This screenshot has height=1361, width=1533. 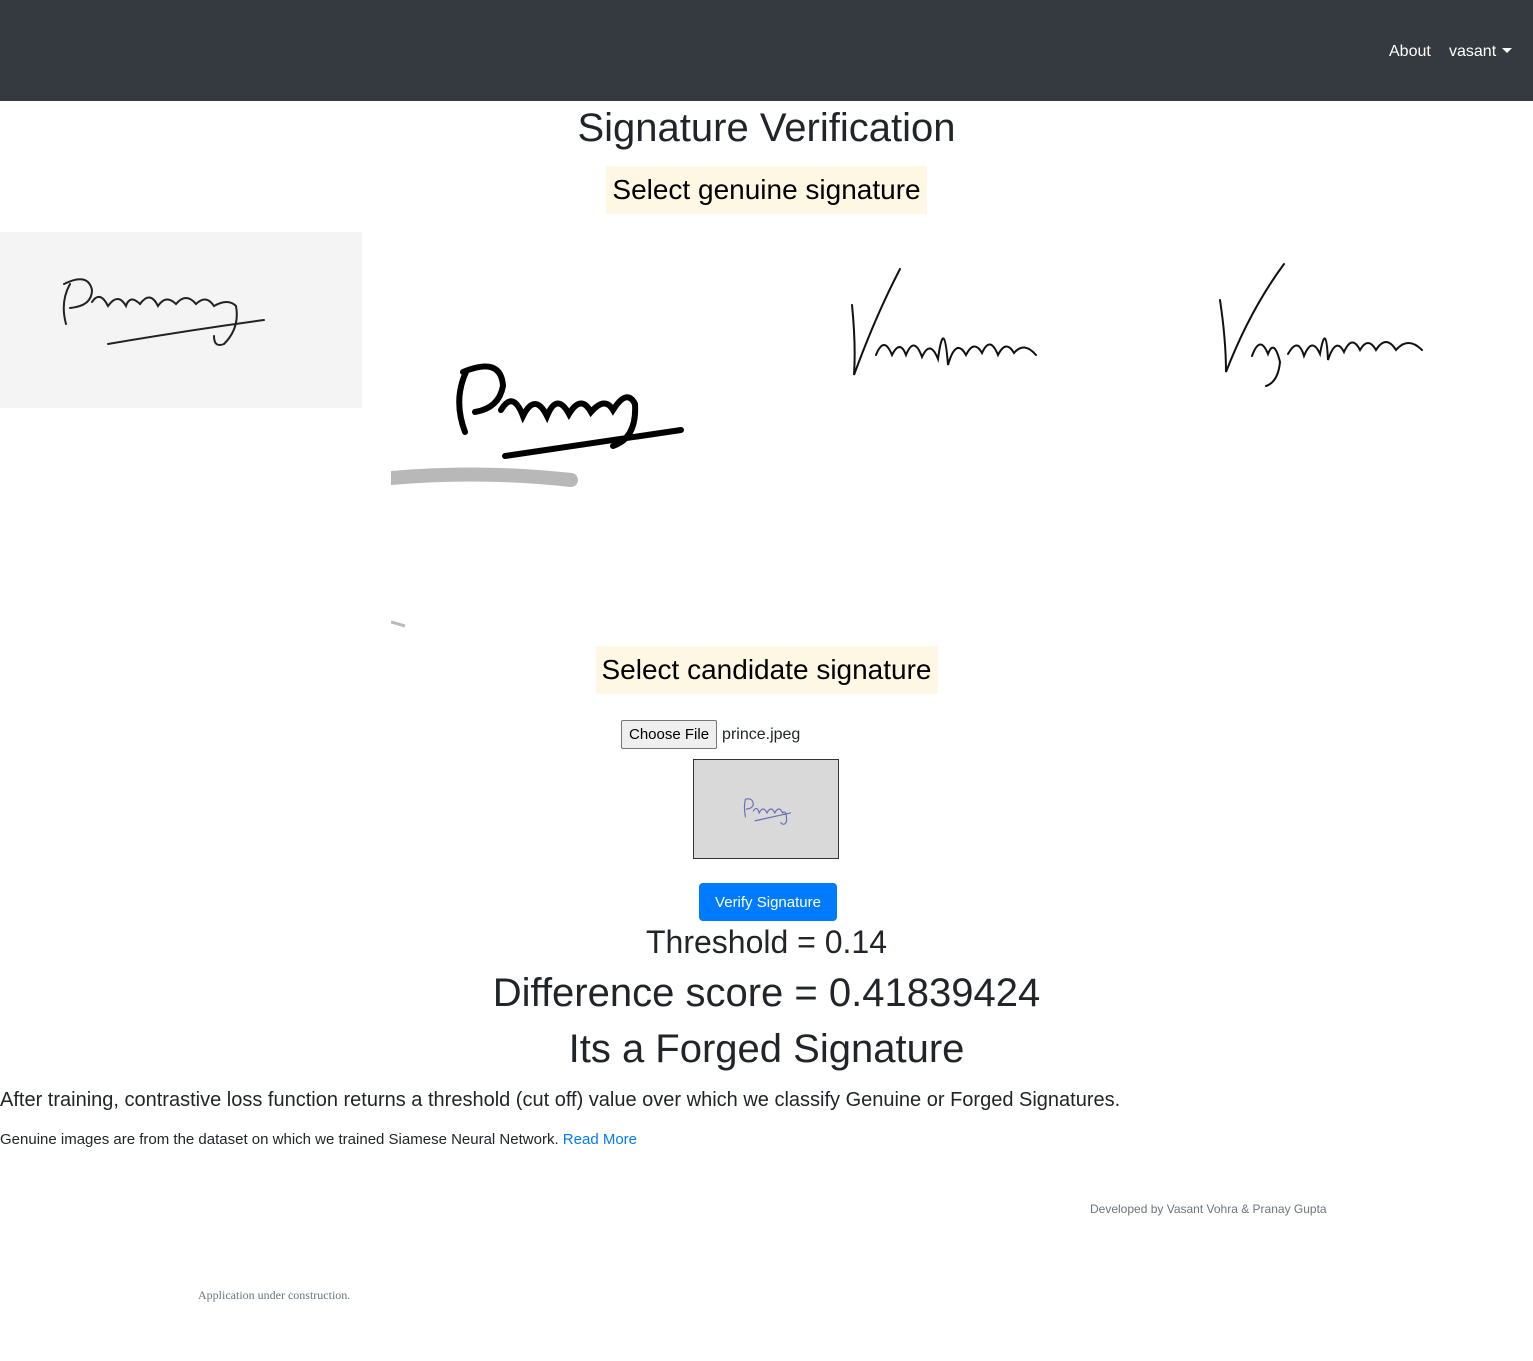 I want to click on candidate-section-header: Select candidate signature, so click(x=766, y=670).